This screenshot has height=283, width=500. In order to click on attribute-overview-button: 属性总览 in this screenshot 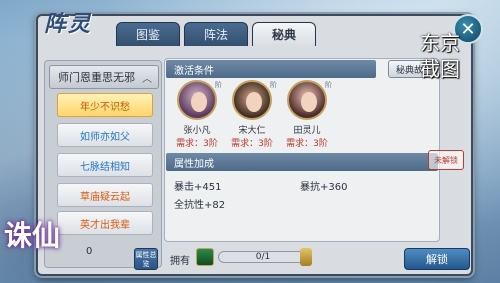, I will do `click(146, 259)`.